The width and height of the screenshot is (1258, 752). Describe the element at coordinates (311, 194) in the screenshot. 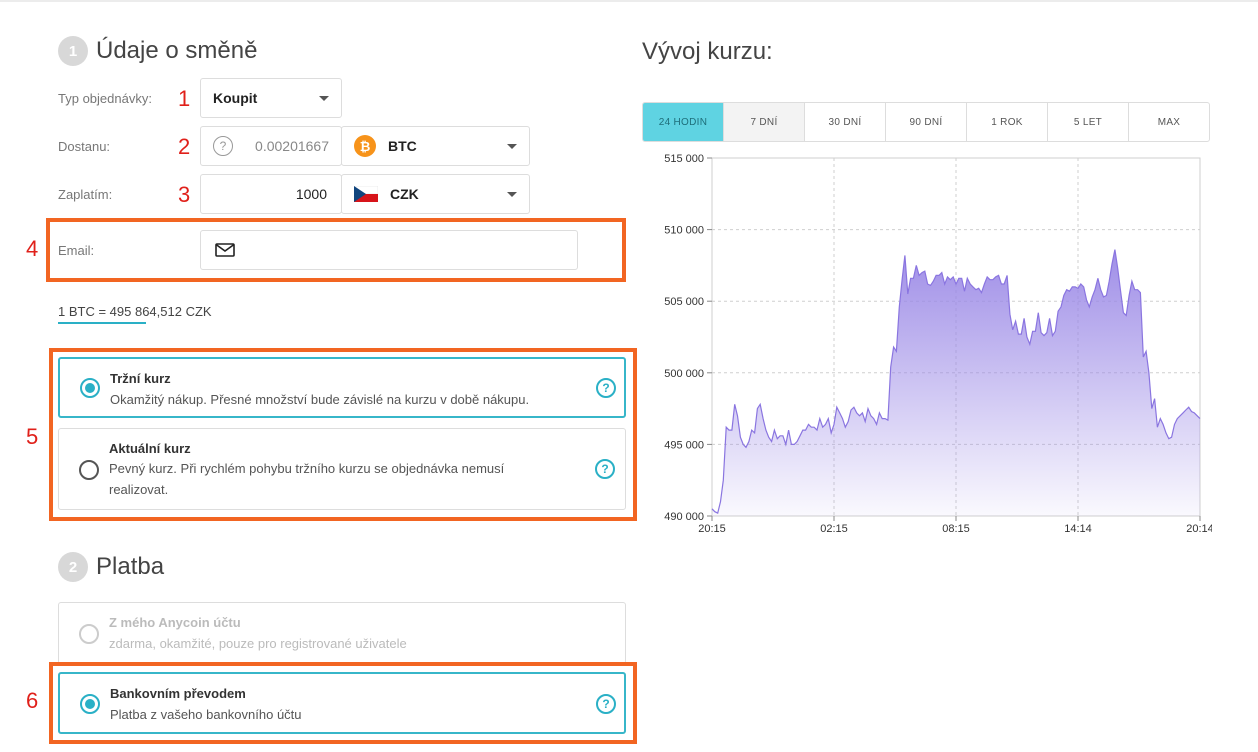

I see `pay-amount-value: 1000` at that location.